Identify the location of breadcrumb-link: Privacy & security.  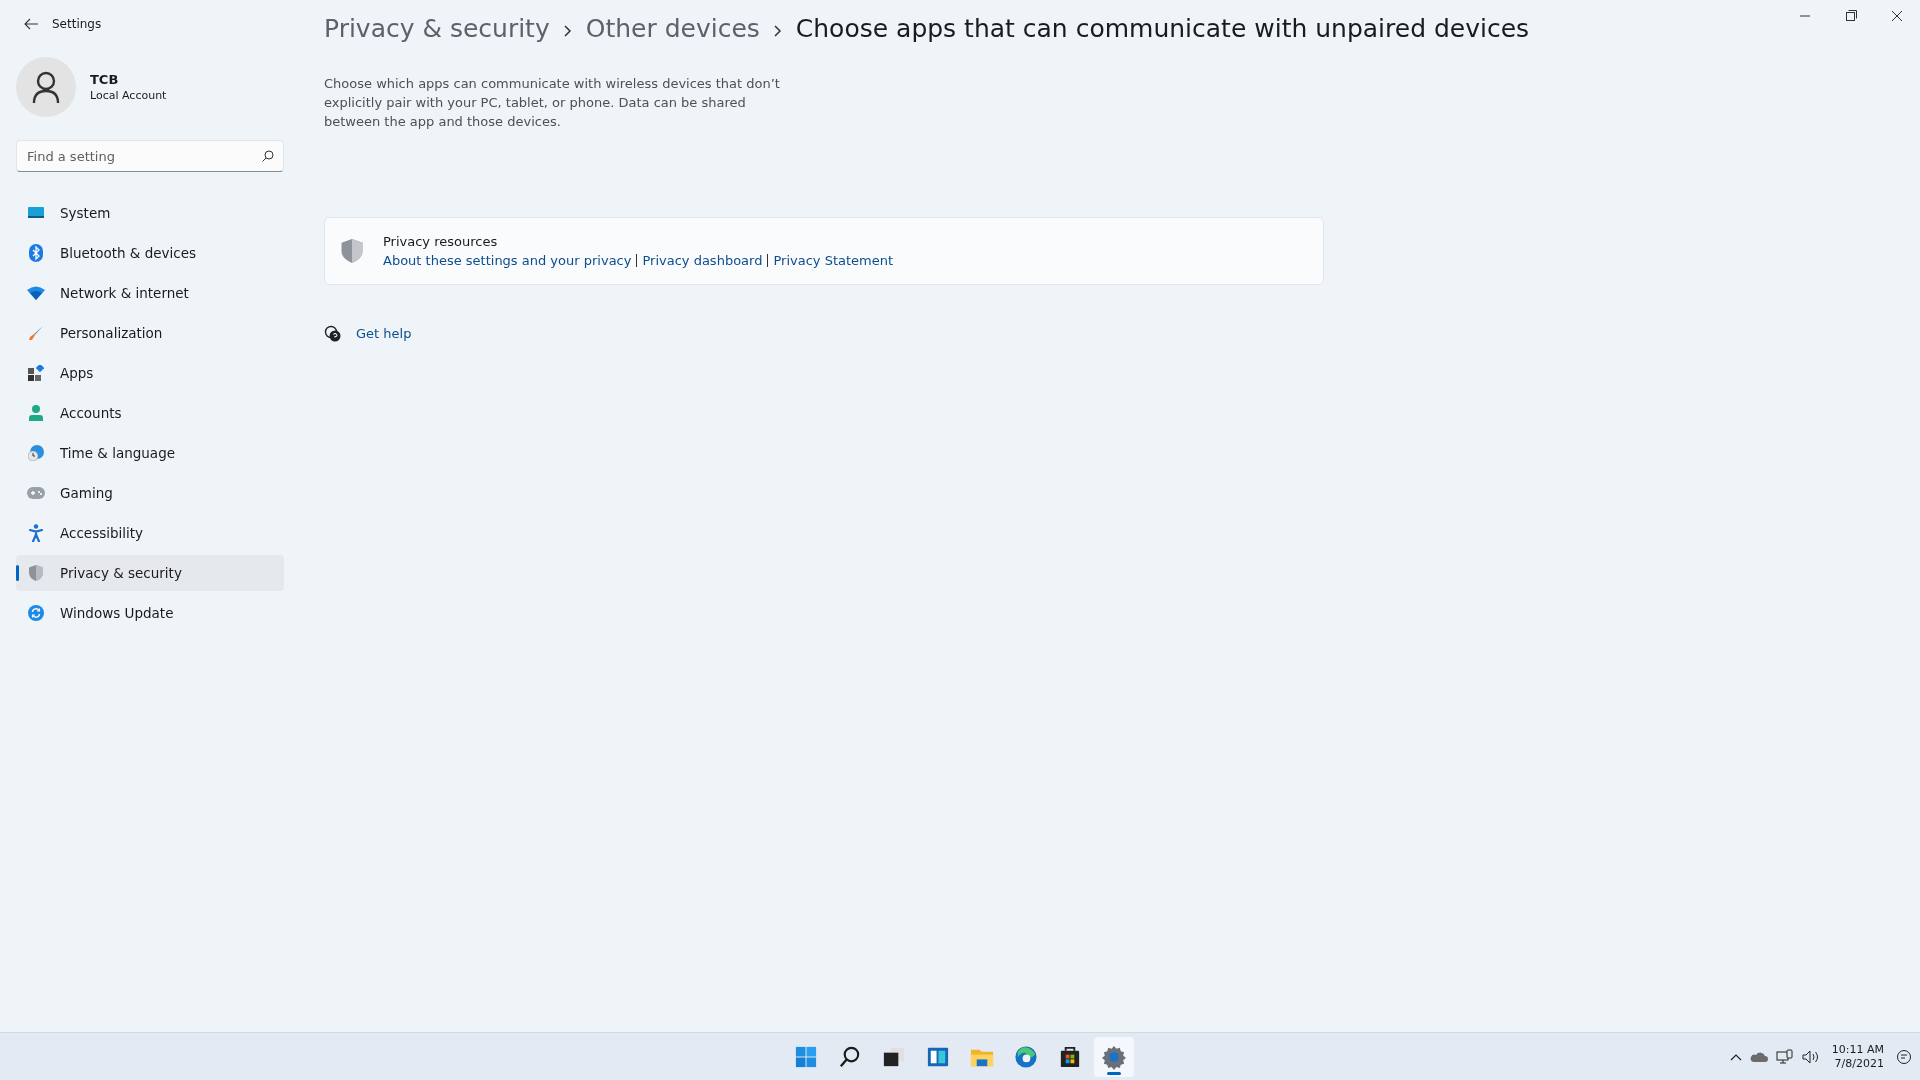
(437, 28).